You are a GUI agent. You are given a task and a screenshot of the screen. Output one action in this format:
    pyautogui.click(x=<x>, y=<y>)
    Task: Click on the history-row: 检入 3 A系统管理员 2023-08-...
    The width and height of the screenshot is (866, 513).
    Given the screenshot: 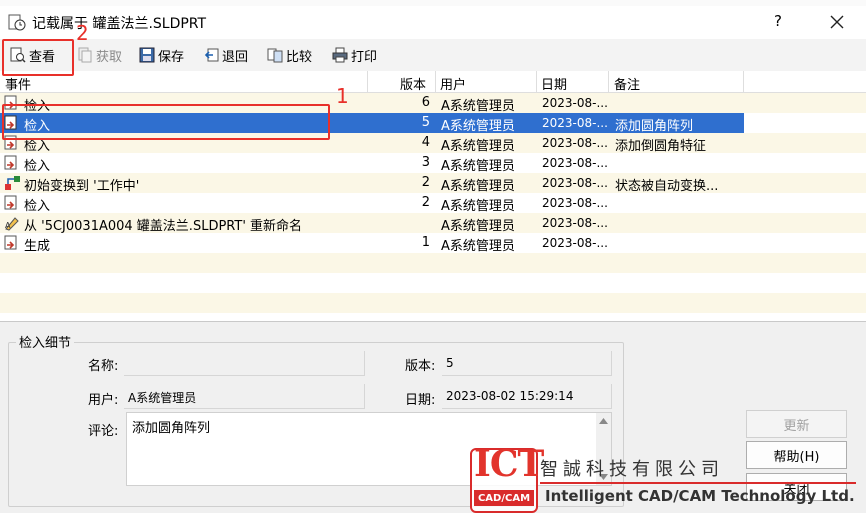 What is the action you would take?
    pyautogui.click(x=433, y=163)
    